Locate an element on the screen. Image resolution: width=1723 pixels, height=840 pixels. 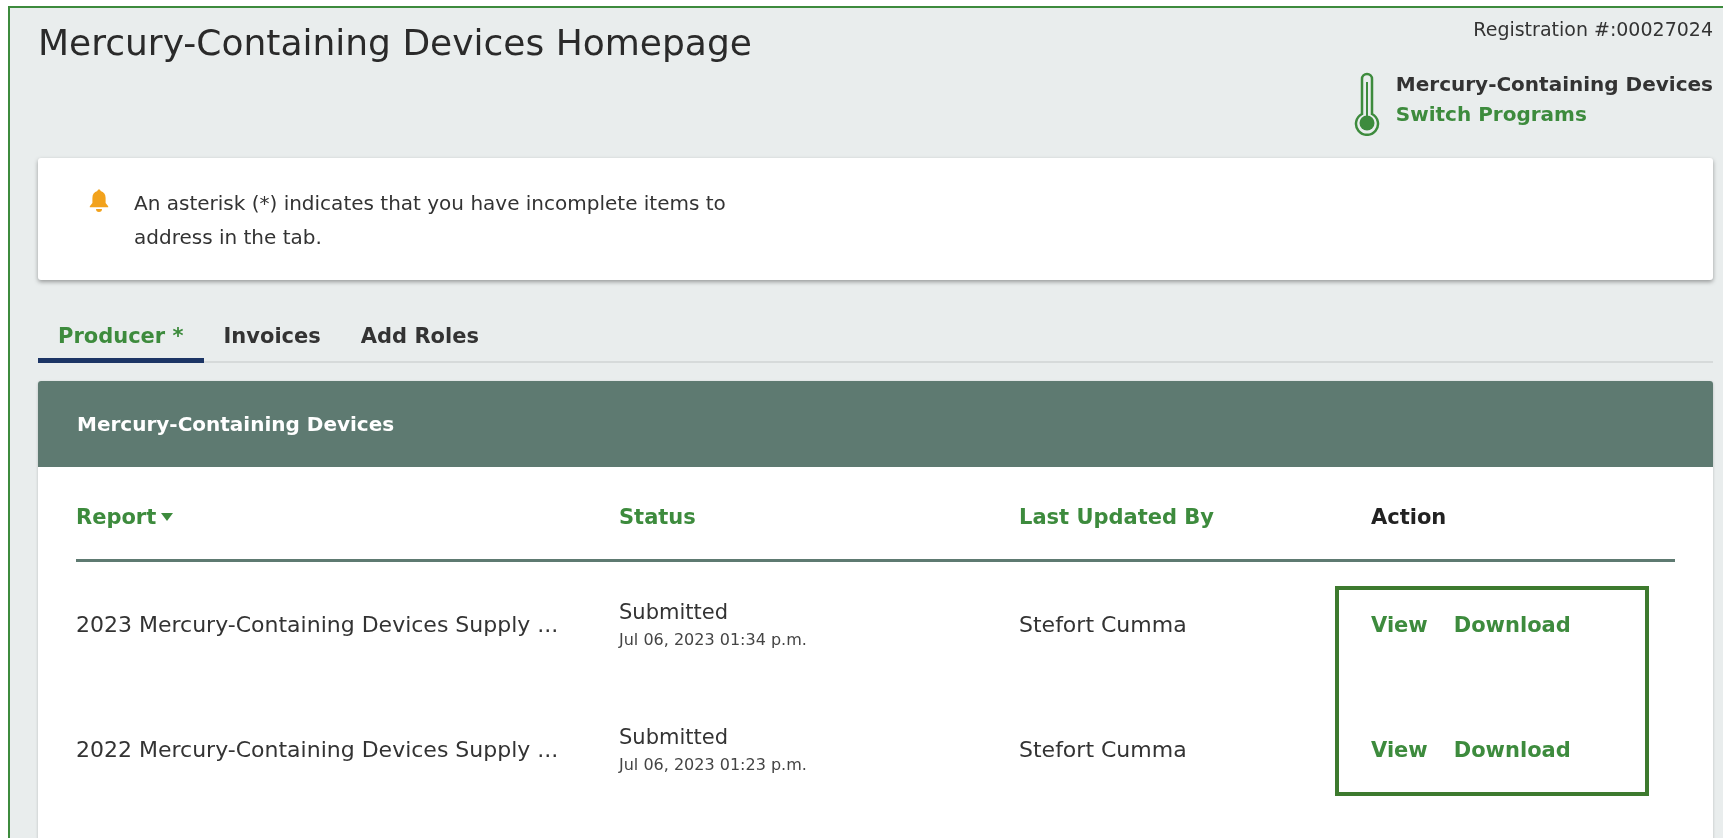
tab: Add Roles is located at coordinates (419, 337).